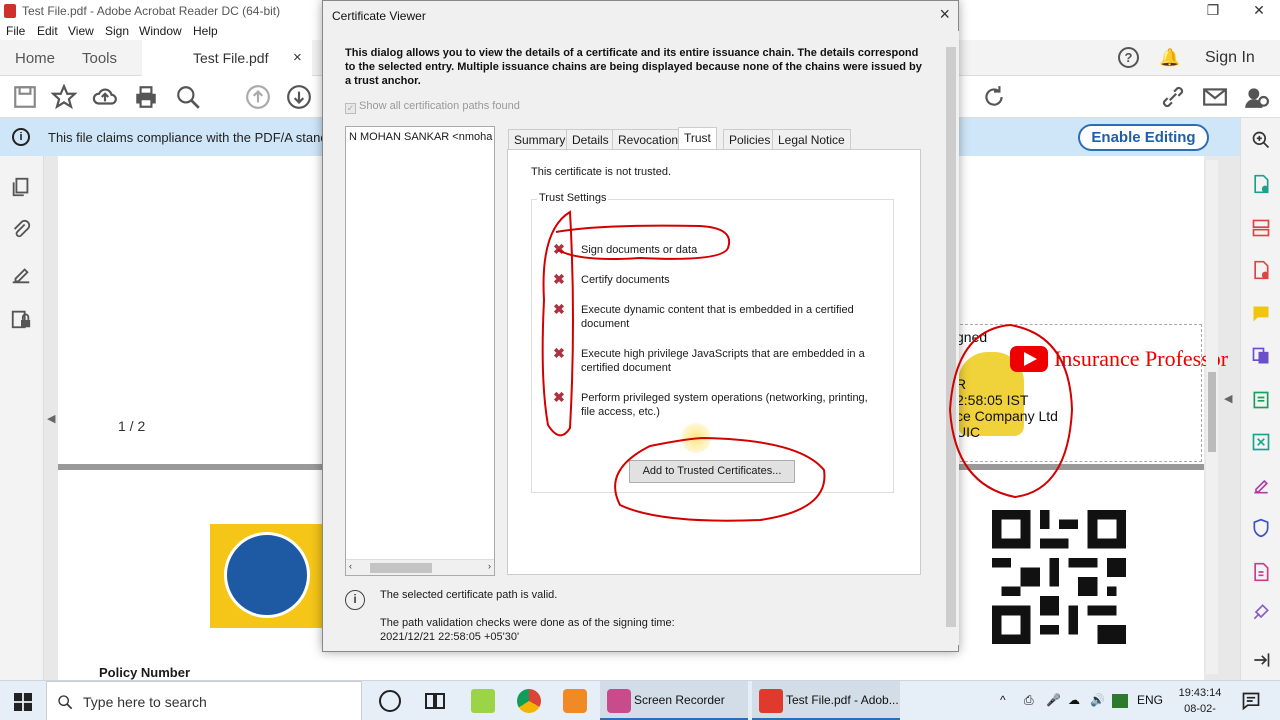 This screenshot has width=1280, height=720. I want to click on setting-certify-documents: Certify documents, so click(625, 280).